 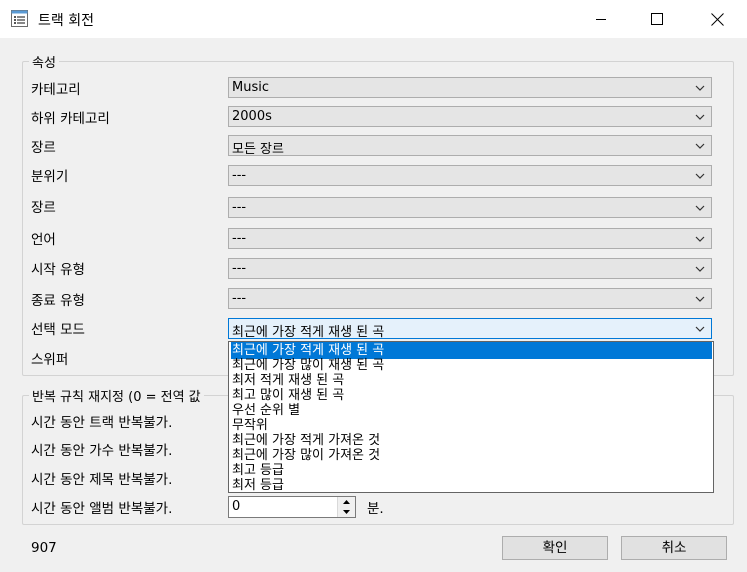 I want to click on end-type-value: ---, so click(x=239, y=298).